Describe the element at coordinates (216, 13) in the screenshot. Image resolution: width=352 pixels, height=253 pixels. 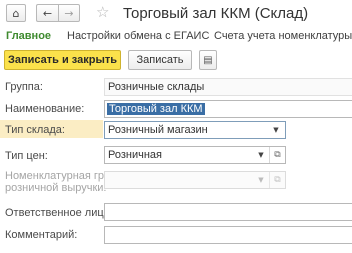
I see `window-title: Торговый зал ККМ (Склад)` at that location.